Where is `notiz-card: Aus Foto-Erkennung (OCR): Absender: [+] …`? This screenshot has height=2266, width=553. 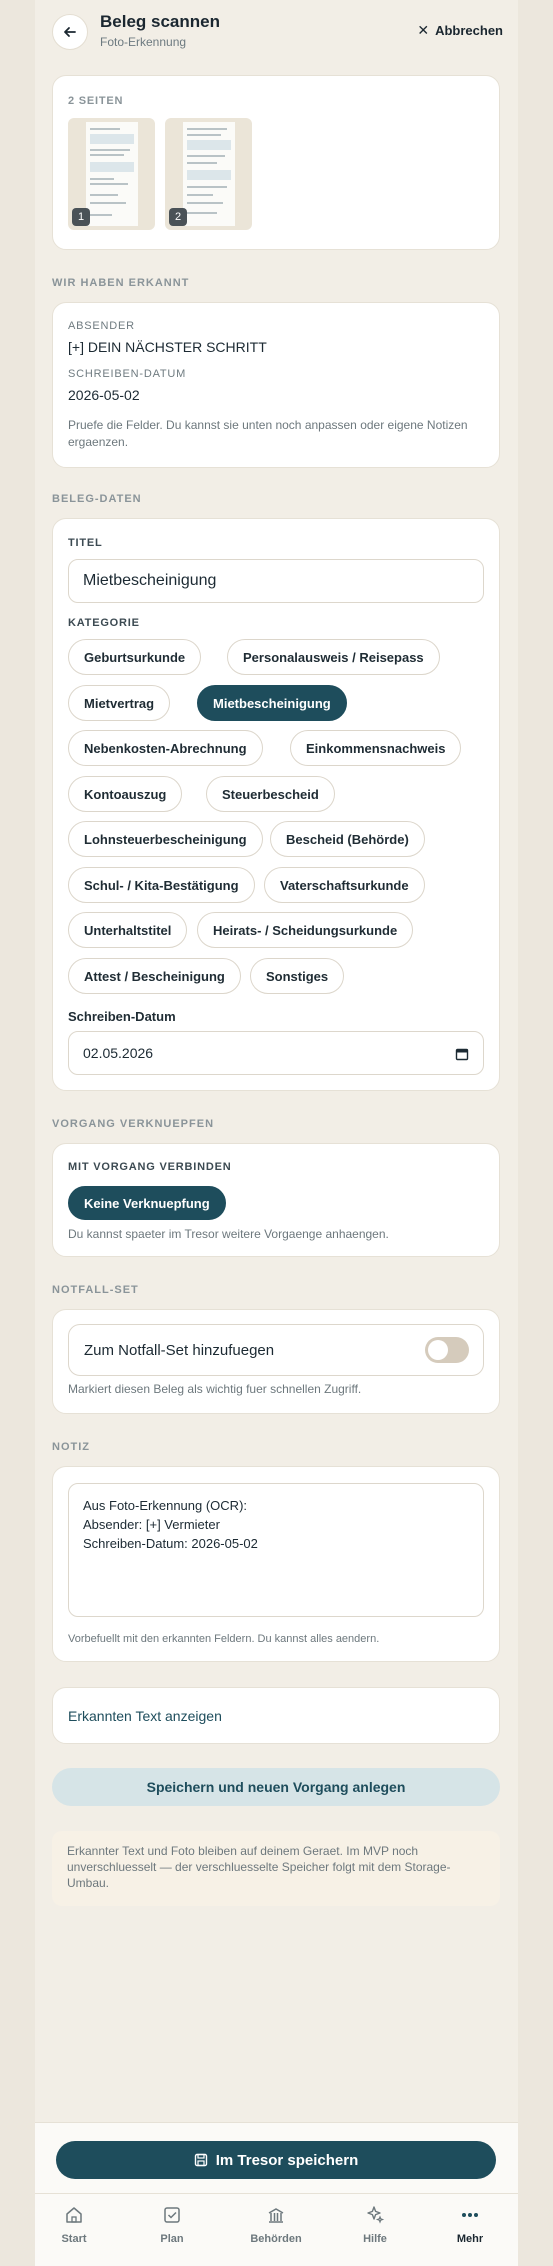
notiz-card: Aus Foto-Erkennung (OCR): Absender: [+] … is located at coordinates (276, 1564).